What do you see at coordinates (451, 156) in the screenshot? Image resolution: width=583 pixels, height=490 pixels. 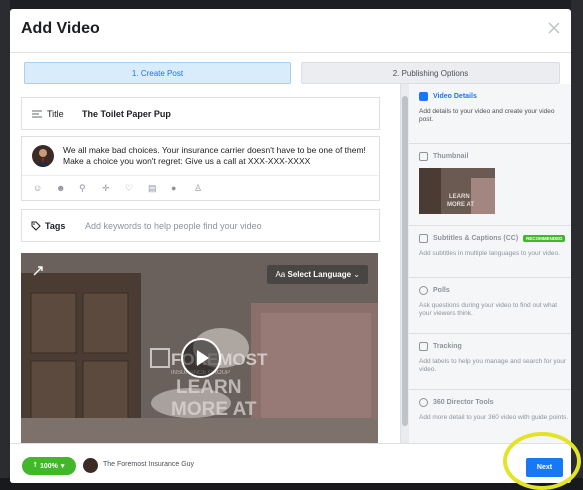 I see `thumbnail-label: Thumbnail` at bounding box center [451, 156].